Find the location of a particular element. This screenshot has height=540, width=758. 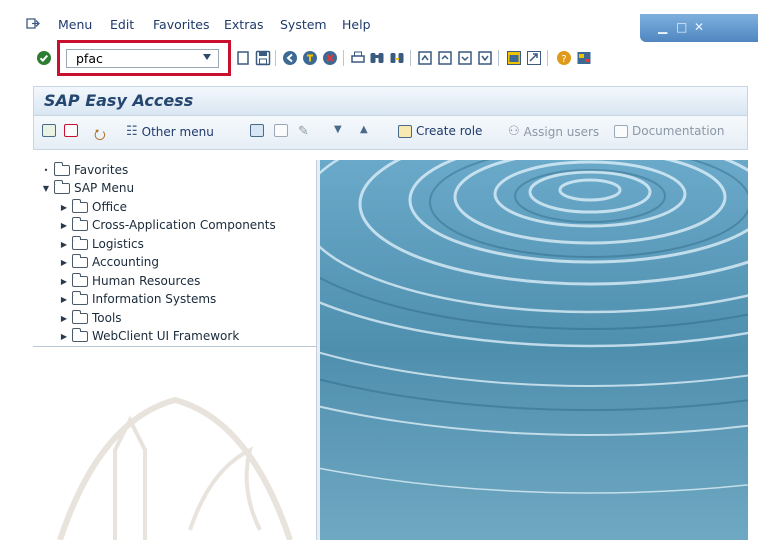

window-controls: ▁ □ ✕ is located at coordinates (699, 28).